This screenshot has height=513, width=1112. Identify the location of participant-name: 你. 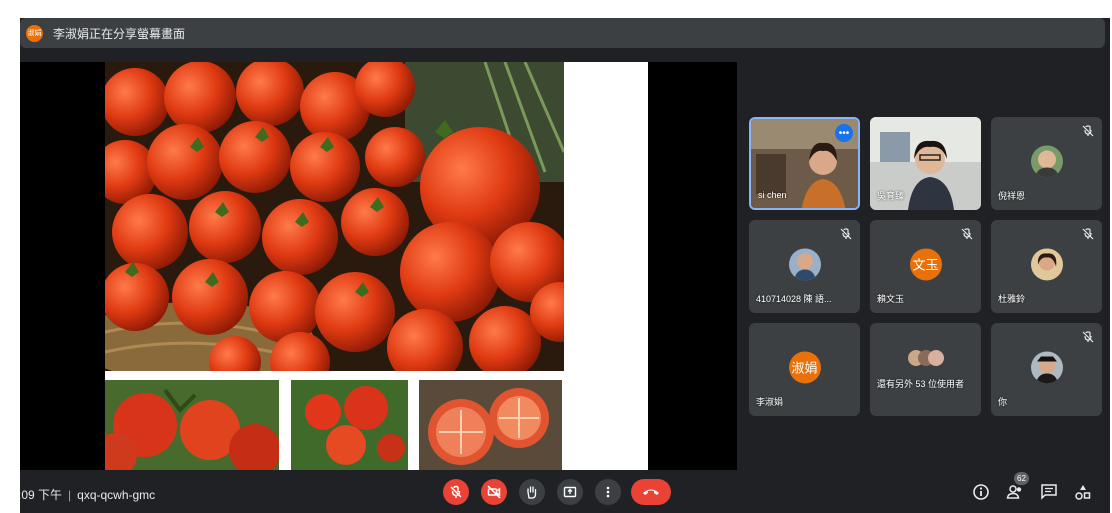
(1003, 402).